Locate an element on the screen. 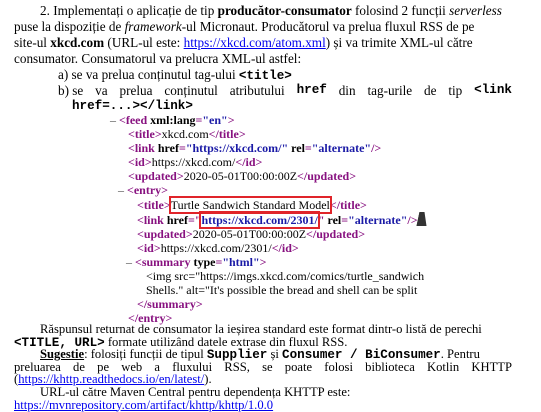  text: (URL-ul este: is located at coordinates (144, 42).